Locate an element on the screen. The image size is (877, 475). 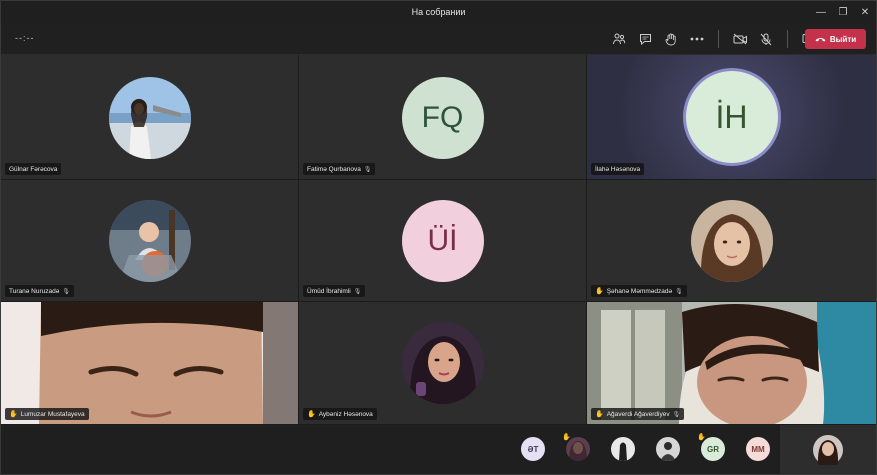
participant-name-tag: İlahə Həsənova is located at coordinates (618, 169).